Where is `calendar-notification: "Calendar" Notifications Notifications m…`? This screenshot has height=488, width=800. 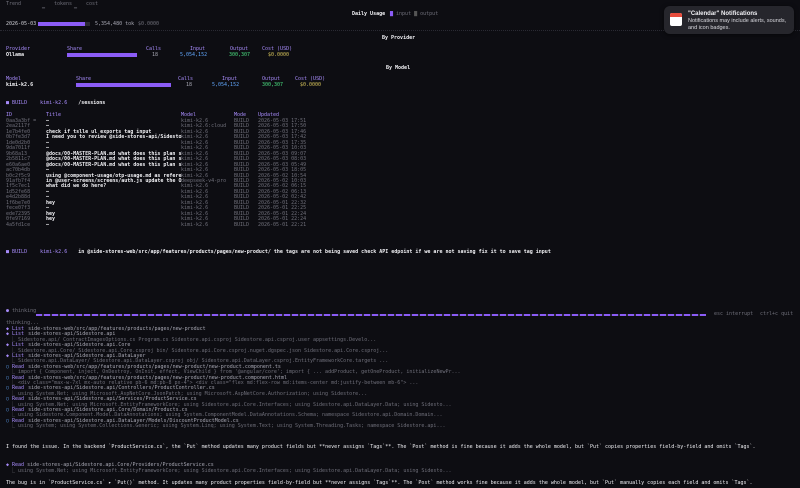 calendar-notification: "Calendar" Notifications Notifications m… is located at coordinates (729, 20).